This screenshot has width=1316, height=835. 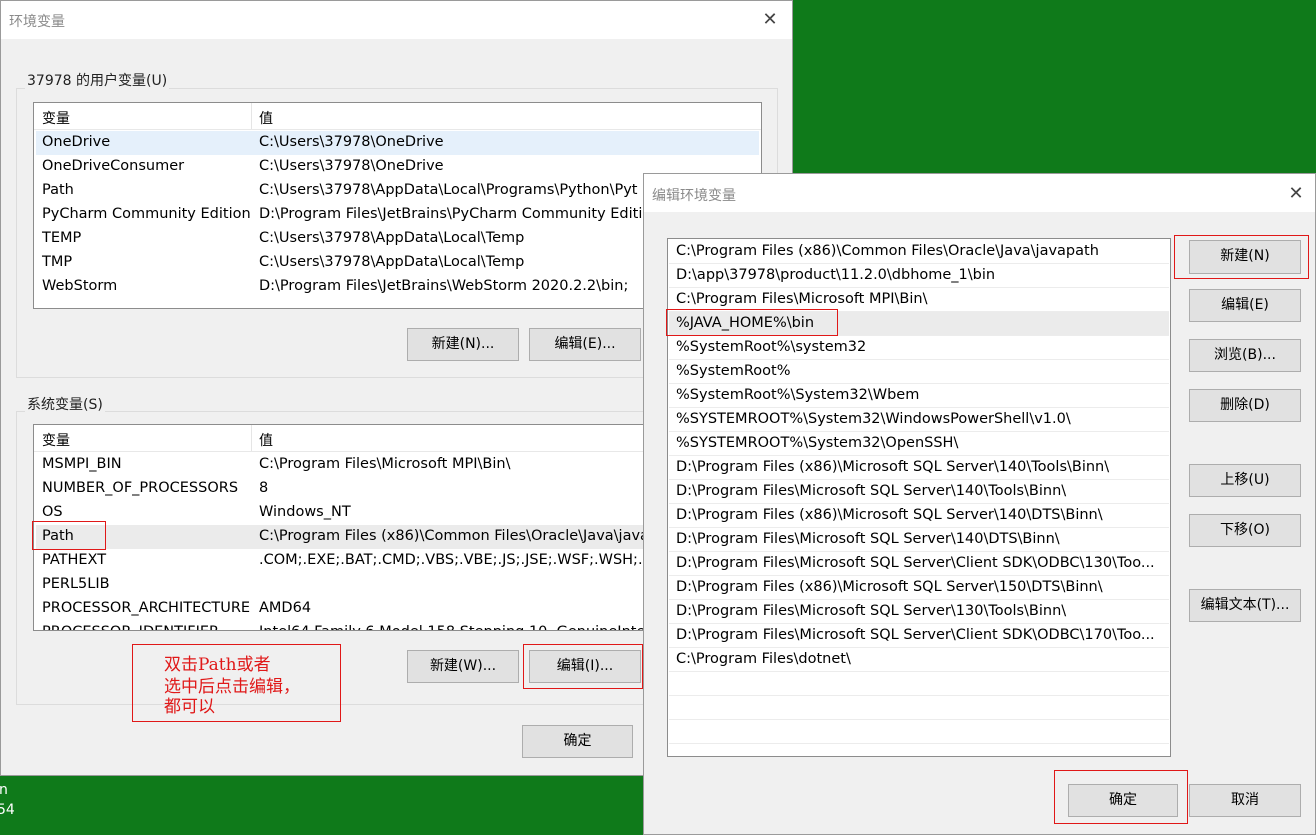 What do you see at coordinates (817, 443) in the screenshot?
I see `path-entry-text: %SYSTEMROOT%\System32\OpenSSH\` at bounding box center [817, 443].